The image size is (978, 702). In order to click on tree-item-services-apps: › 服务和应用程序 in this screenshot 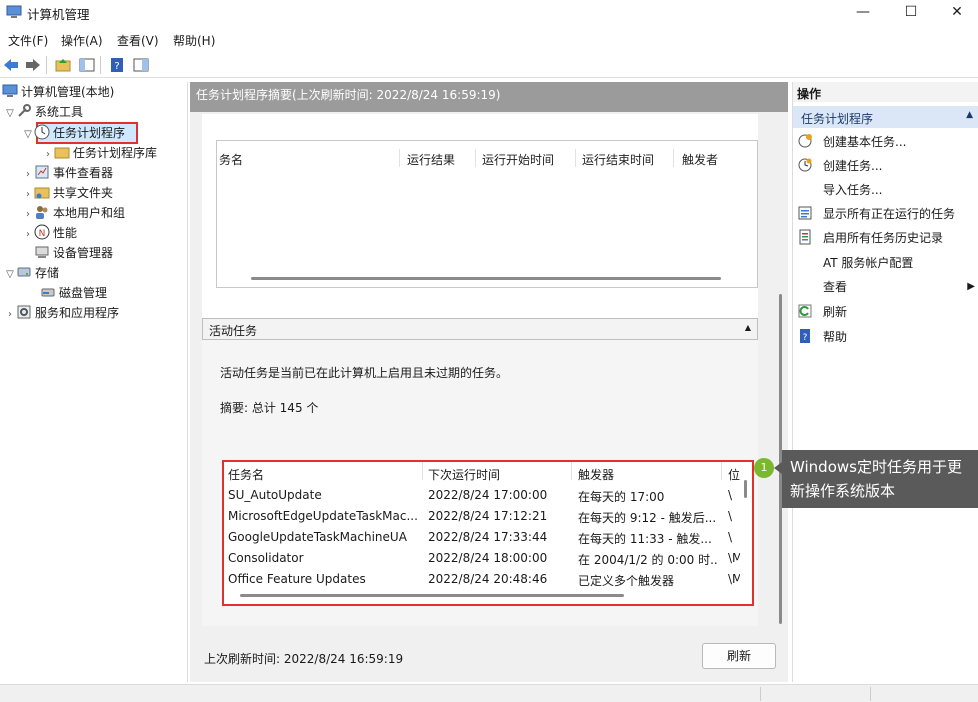, I will do `click(61, 313)`.